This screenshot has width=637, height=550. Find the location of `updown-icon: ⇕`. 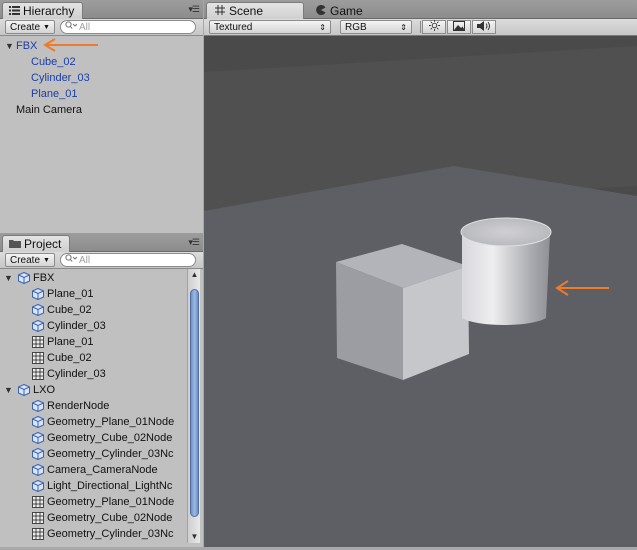

updown-icon: ⇕ is located at coordinates (403, 27).